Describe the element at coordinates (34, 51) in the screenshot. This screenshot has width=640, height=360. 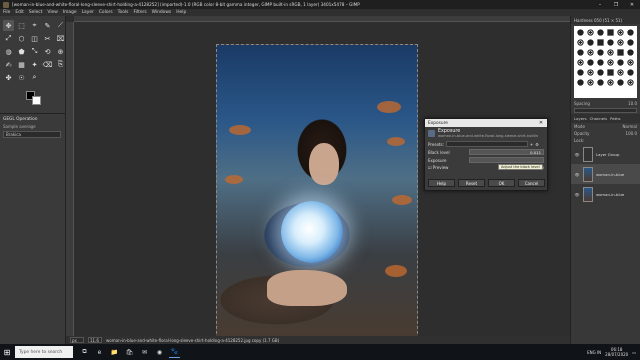
I see `scale-tool-icon: ⤡` at that location.